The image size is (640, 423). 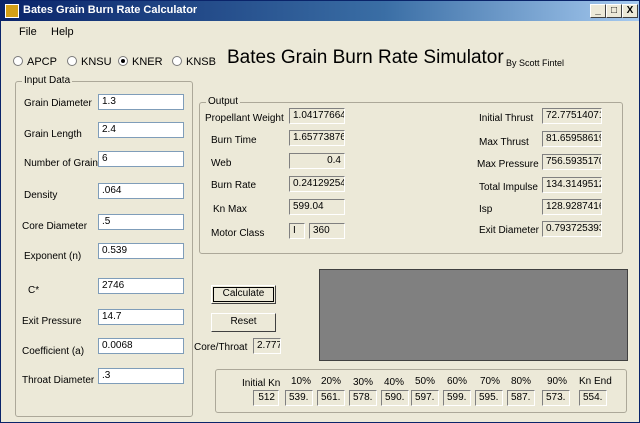 What do you see at coordinates (141, 317) in the screenshot?
I see `exit-pressure-input: 14.7` at bounding box center [141, 317].